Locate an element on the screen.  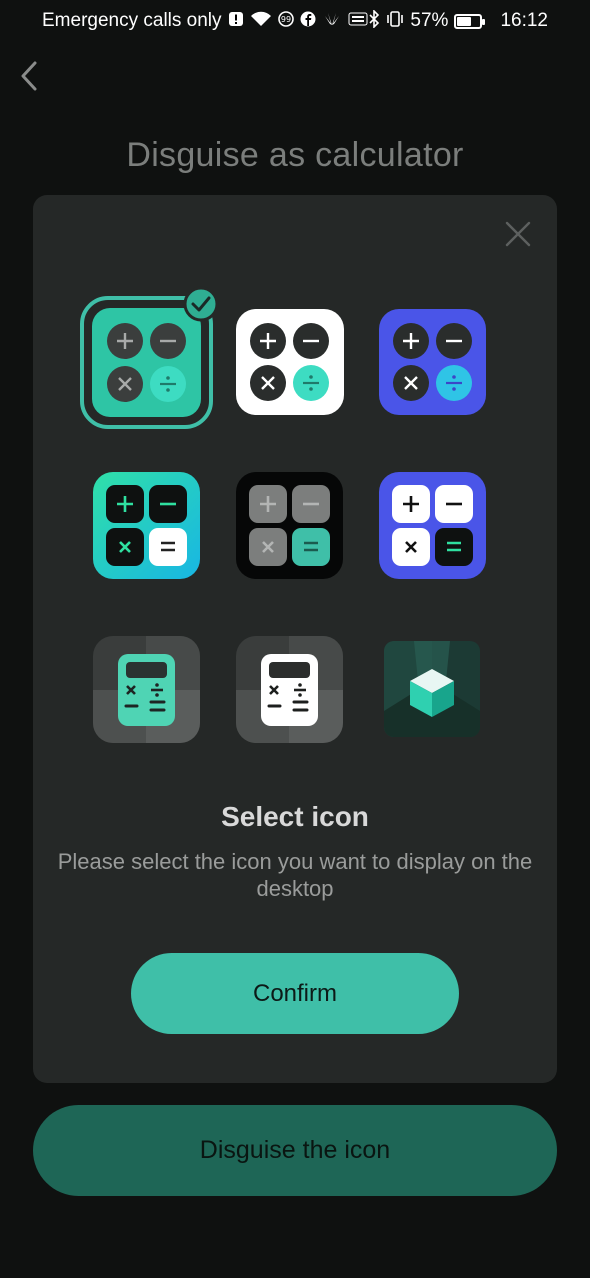
icon-option-gradient is located at coordinates (147, 526).